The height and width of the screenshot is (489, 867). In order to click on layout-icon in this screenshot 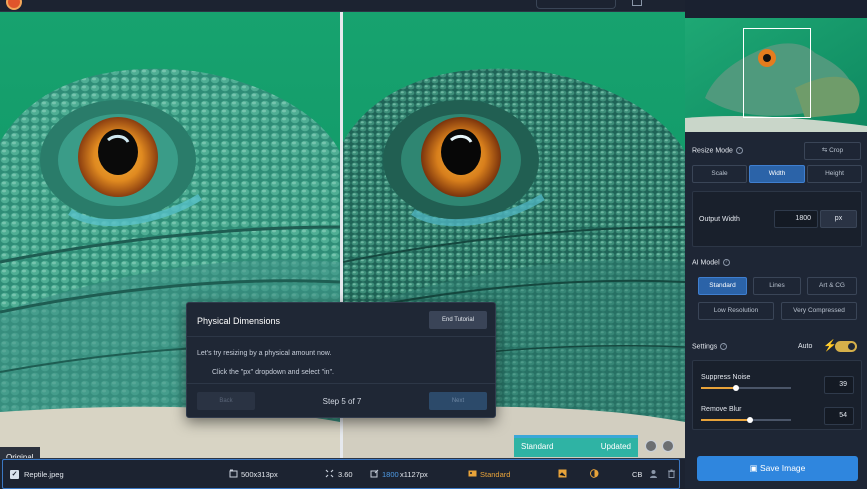, I will do `click(637, 3)`.